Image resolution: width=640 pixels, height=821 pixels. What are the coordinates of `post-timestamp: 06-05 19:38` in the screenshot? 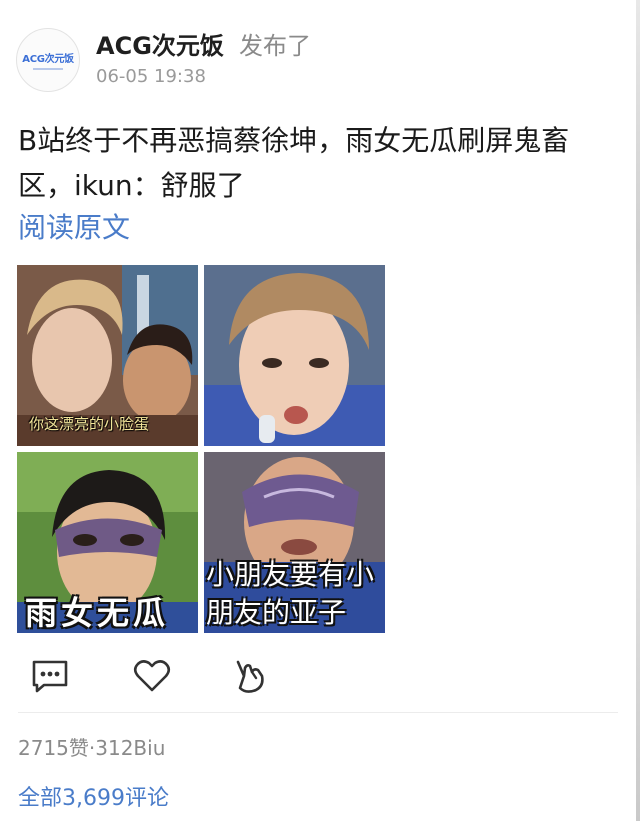 It's located at (151, 76).